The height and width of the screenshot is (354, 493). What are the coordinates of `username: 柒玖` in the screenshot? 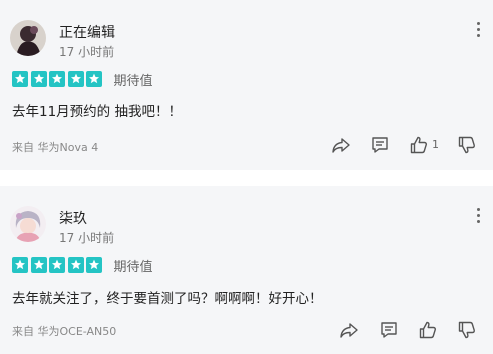 It's located at (73, 218).